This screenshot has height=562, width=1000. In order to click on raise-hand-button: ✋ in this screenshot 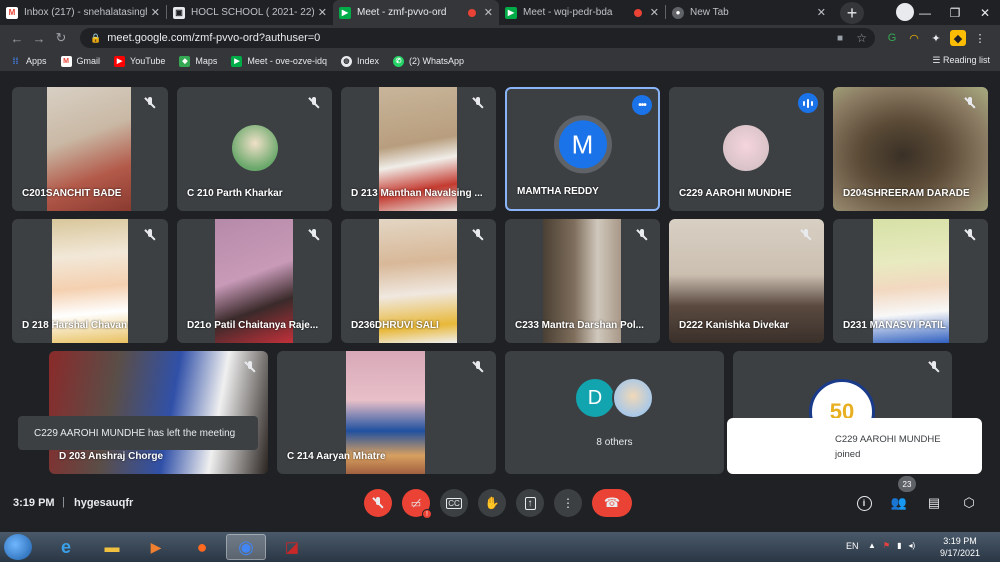, I will do `click(492, 503)`.